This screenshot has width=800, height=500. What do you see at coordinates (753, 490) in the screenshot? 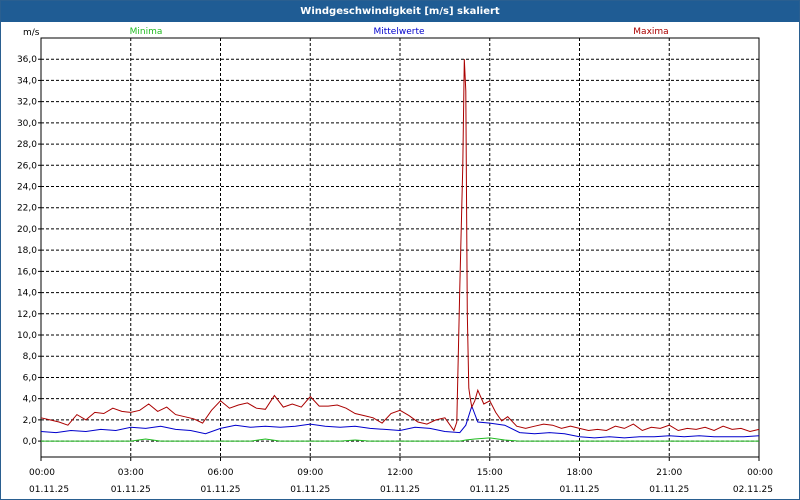
I see `x-tick-date-label: 02.11.25` at bounding box center [753, 490].